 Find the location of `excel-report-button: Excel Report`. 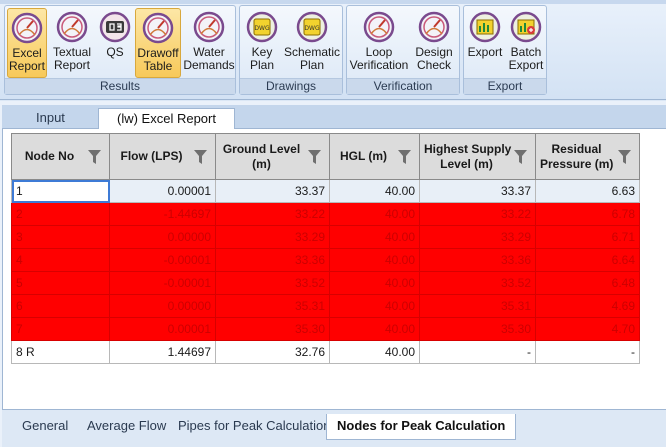

excel-report-button: Excel Report is located at coordinates (27, 43).